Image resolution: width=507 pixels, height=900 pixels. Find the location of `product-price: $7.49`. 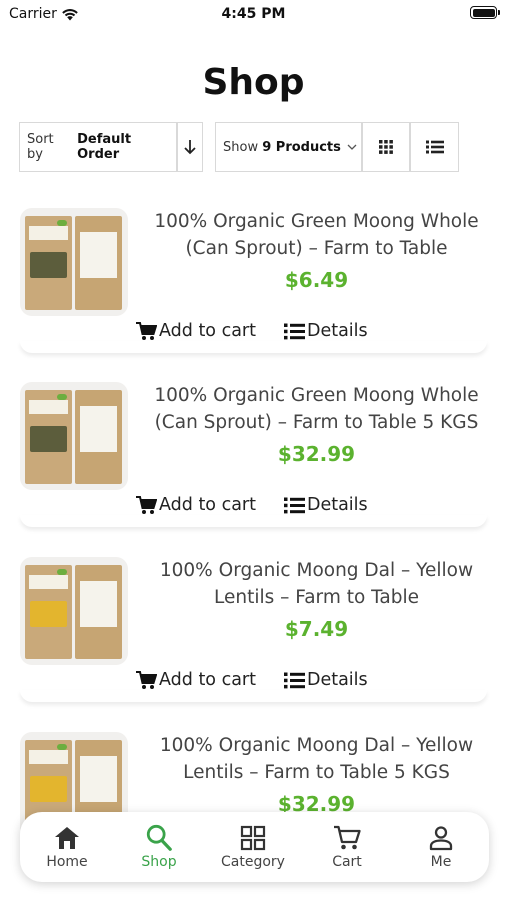

product-price: $7.49 is located at coordinates (316, 629).